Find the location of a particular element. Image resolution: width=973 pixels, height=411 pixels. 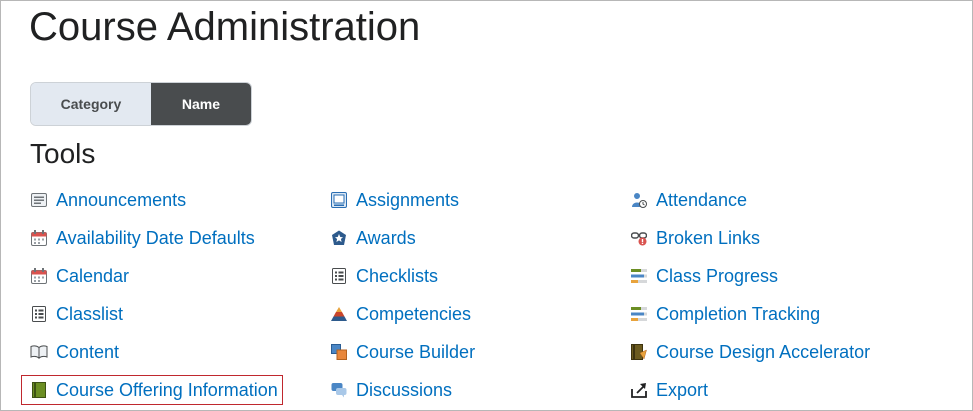

tool-assignments: Assignments is located at coordinates (394, 200).